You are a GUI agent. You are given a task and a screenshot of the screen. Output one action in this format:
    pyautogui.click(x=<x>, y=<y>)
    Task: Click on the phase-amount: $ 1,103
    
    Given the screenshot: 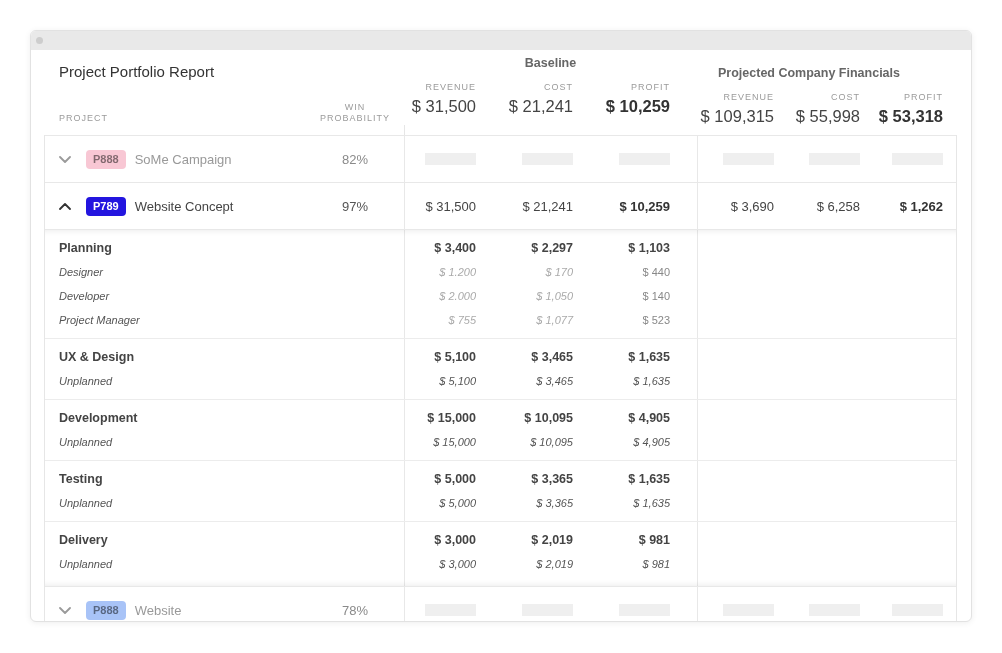 What is the action you would take?
    pyautogui.click(x=649, y=248)
    